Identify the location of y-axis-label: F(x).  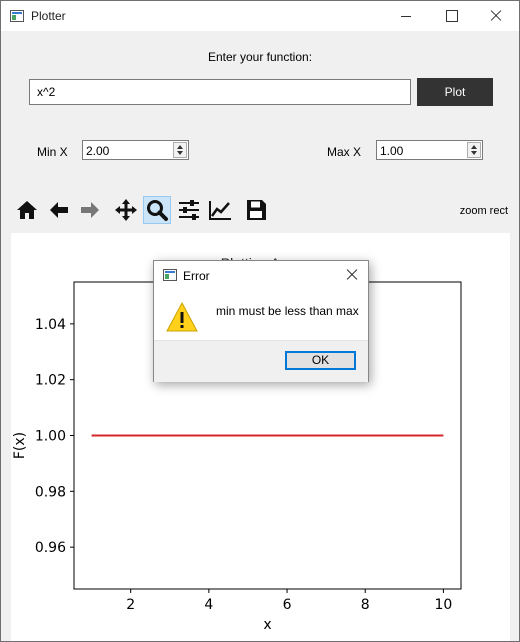
(20, 445).